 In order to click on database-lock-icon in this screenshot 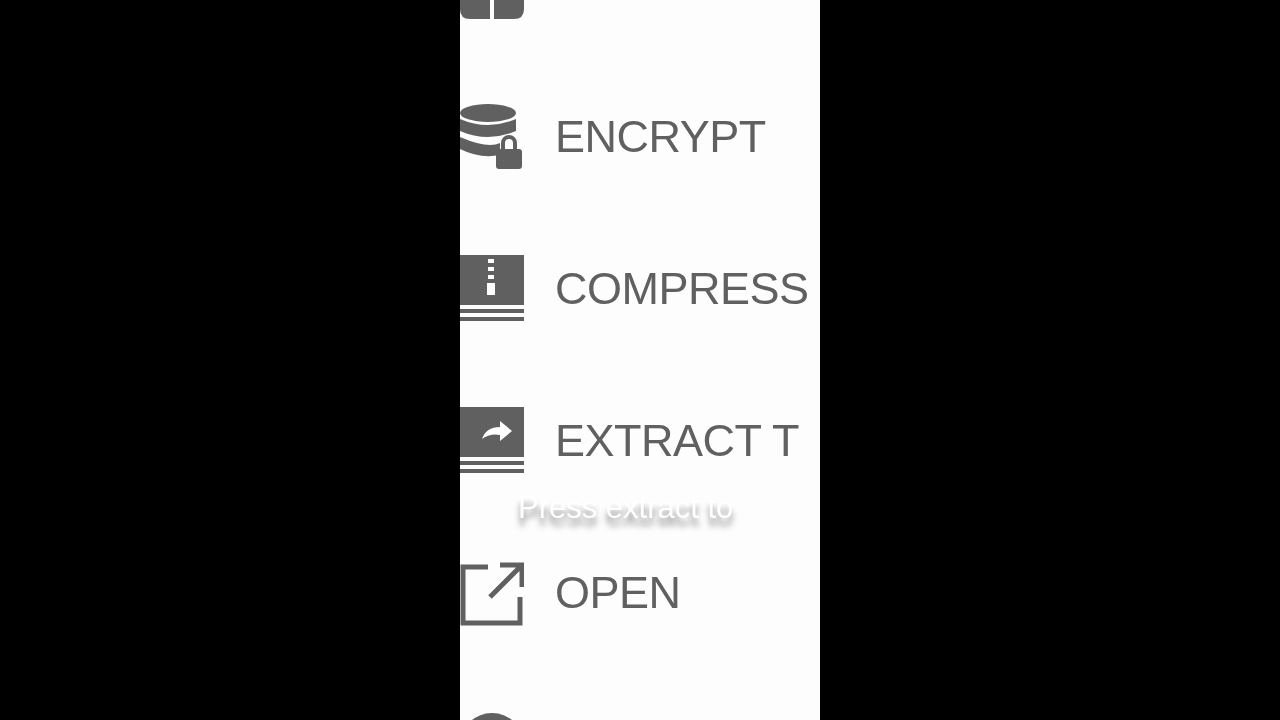, I will do `click(492, 137)`.